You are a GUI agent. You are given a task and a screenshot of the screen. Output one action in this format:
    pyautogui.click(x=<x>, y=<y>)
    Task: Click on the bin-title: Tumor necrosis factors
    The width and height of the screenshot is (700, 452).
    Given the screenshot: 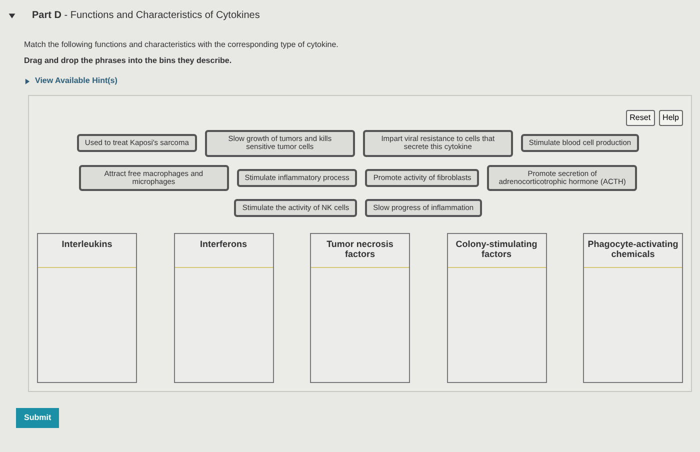 What is the action you would take?
    pyautogui.click(x=360, y=251)
    